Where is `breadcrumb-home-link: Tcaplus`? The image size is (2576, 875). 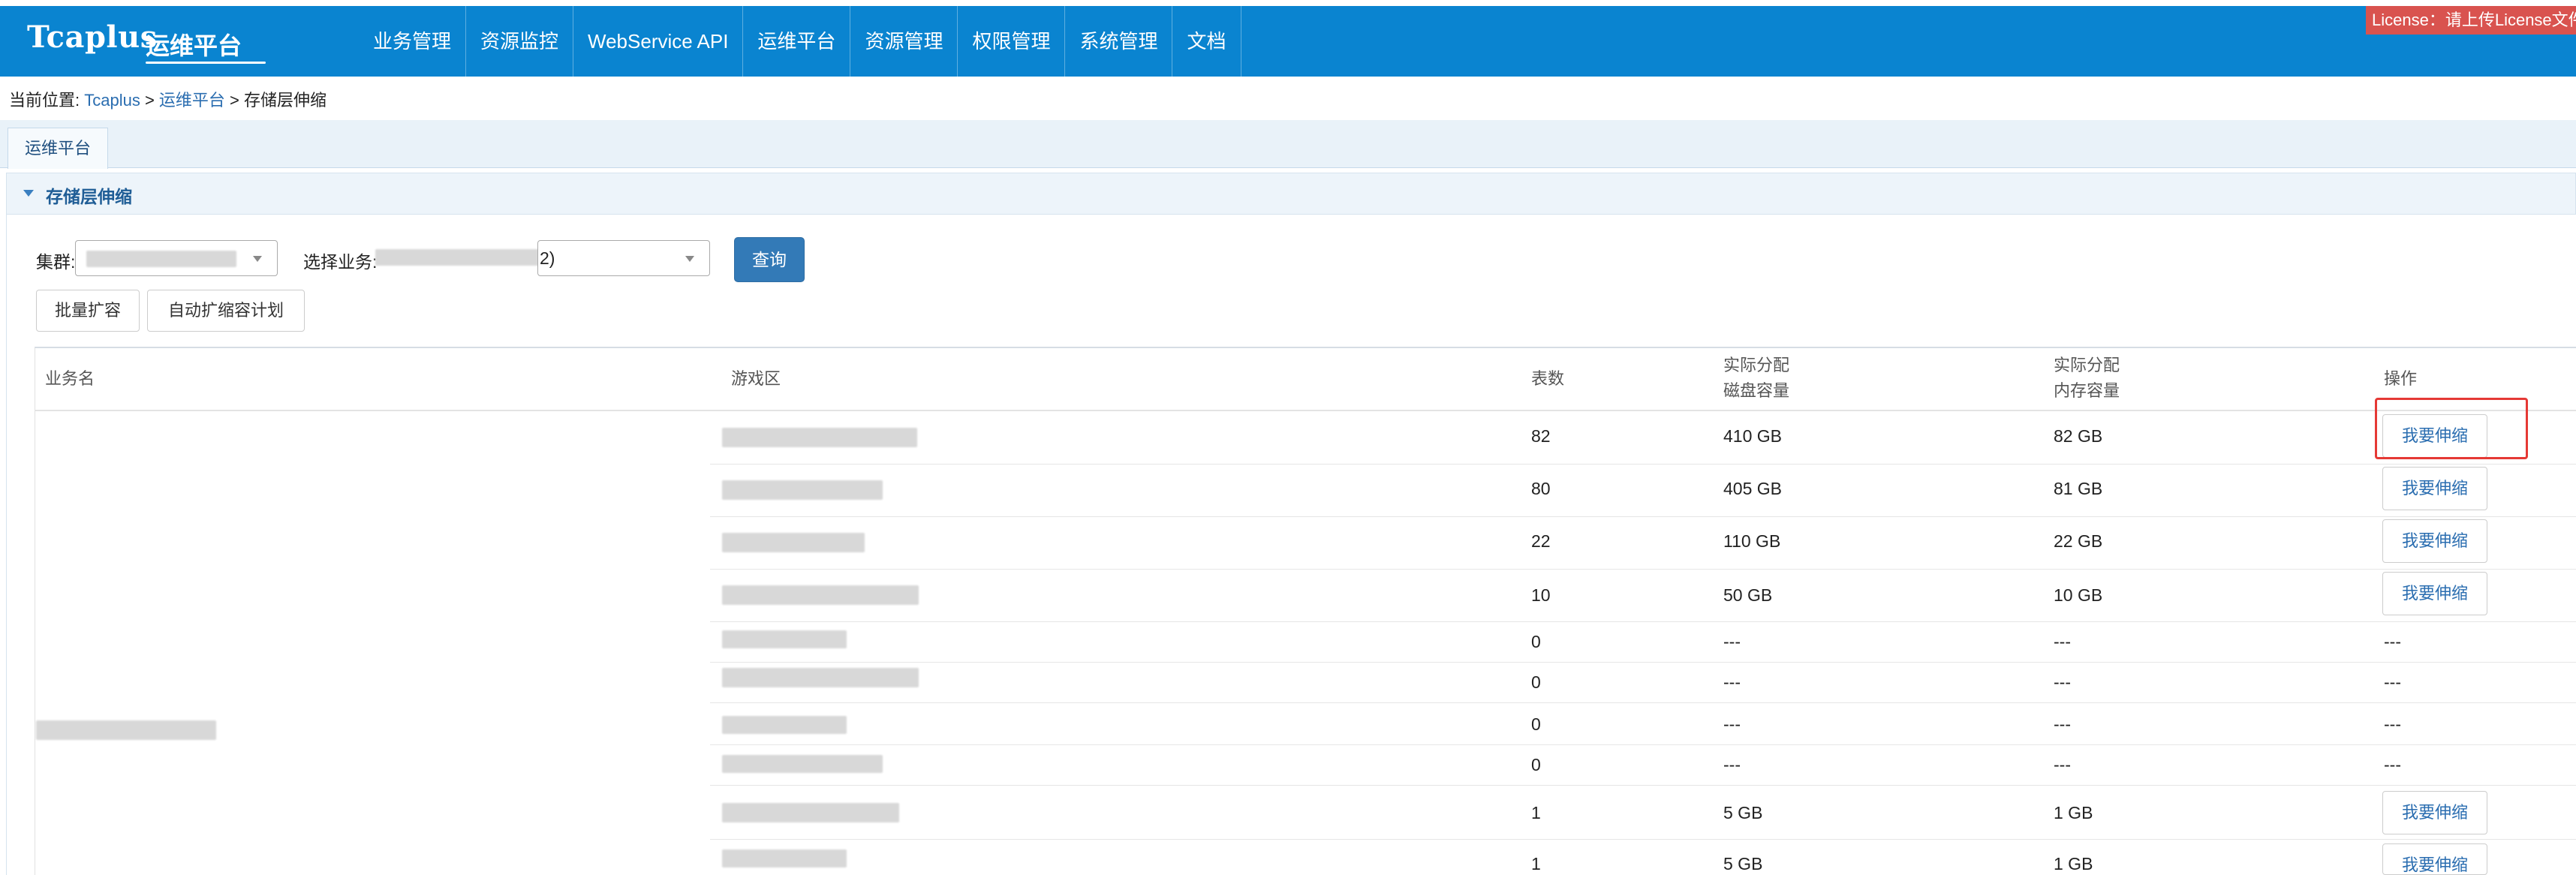 breadcrumb-home-link: Tcaplus is located at coordinates (112, 100).